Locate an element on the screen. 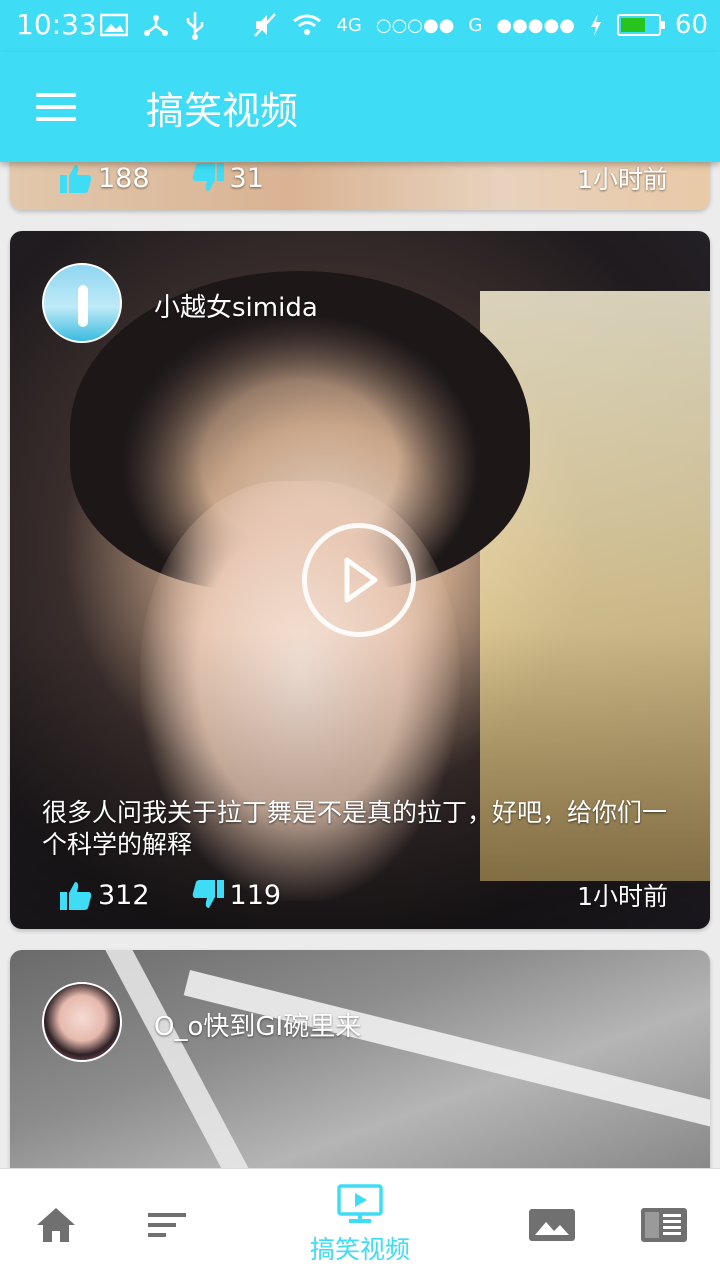  battery-level: 60 is located at coordinates (691, 25).